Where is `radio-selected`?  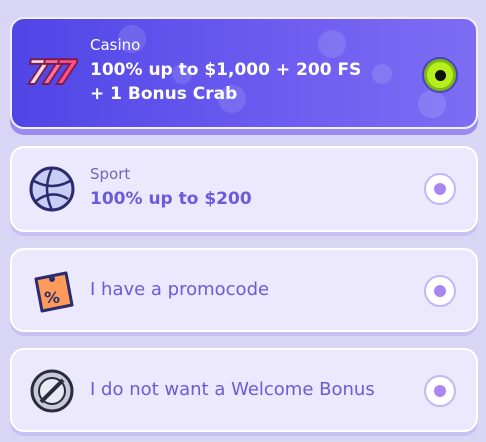
radio-selected is located at coordinates (440, 75).